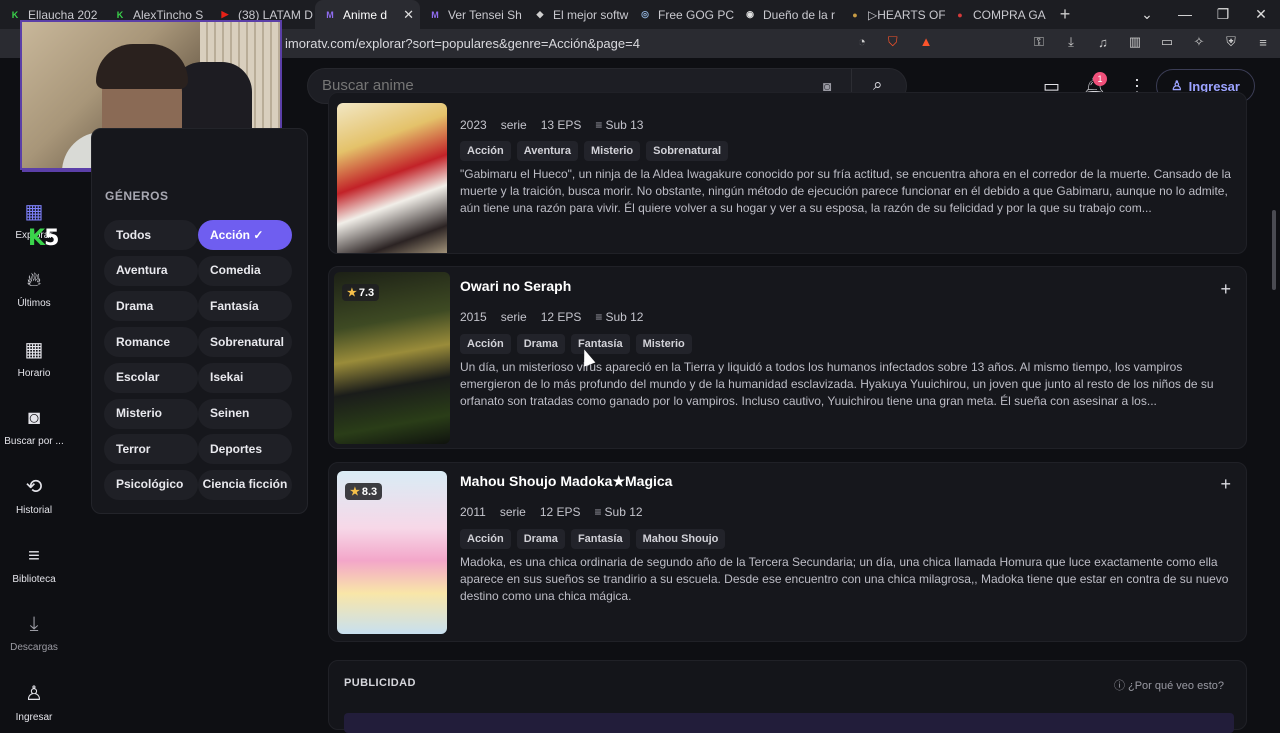  What do you see at coordinates (367, 14) in the screenshot?
I see `browser-tab: M Anime d ✕` at bounding box center [367, 14].